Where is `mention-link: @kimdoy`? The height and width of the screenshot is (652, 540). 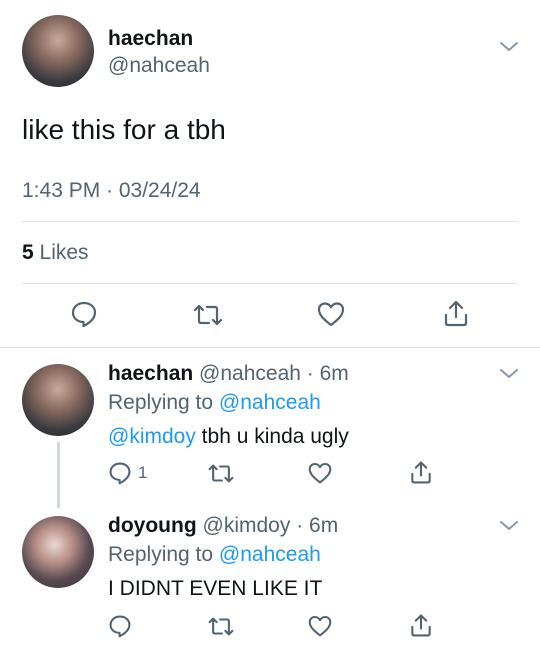
mention-link: @kimdoy is located at coordinates (152, 436).